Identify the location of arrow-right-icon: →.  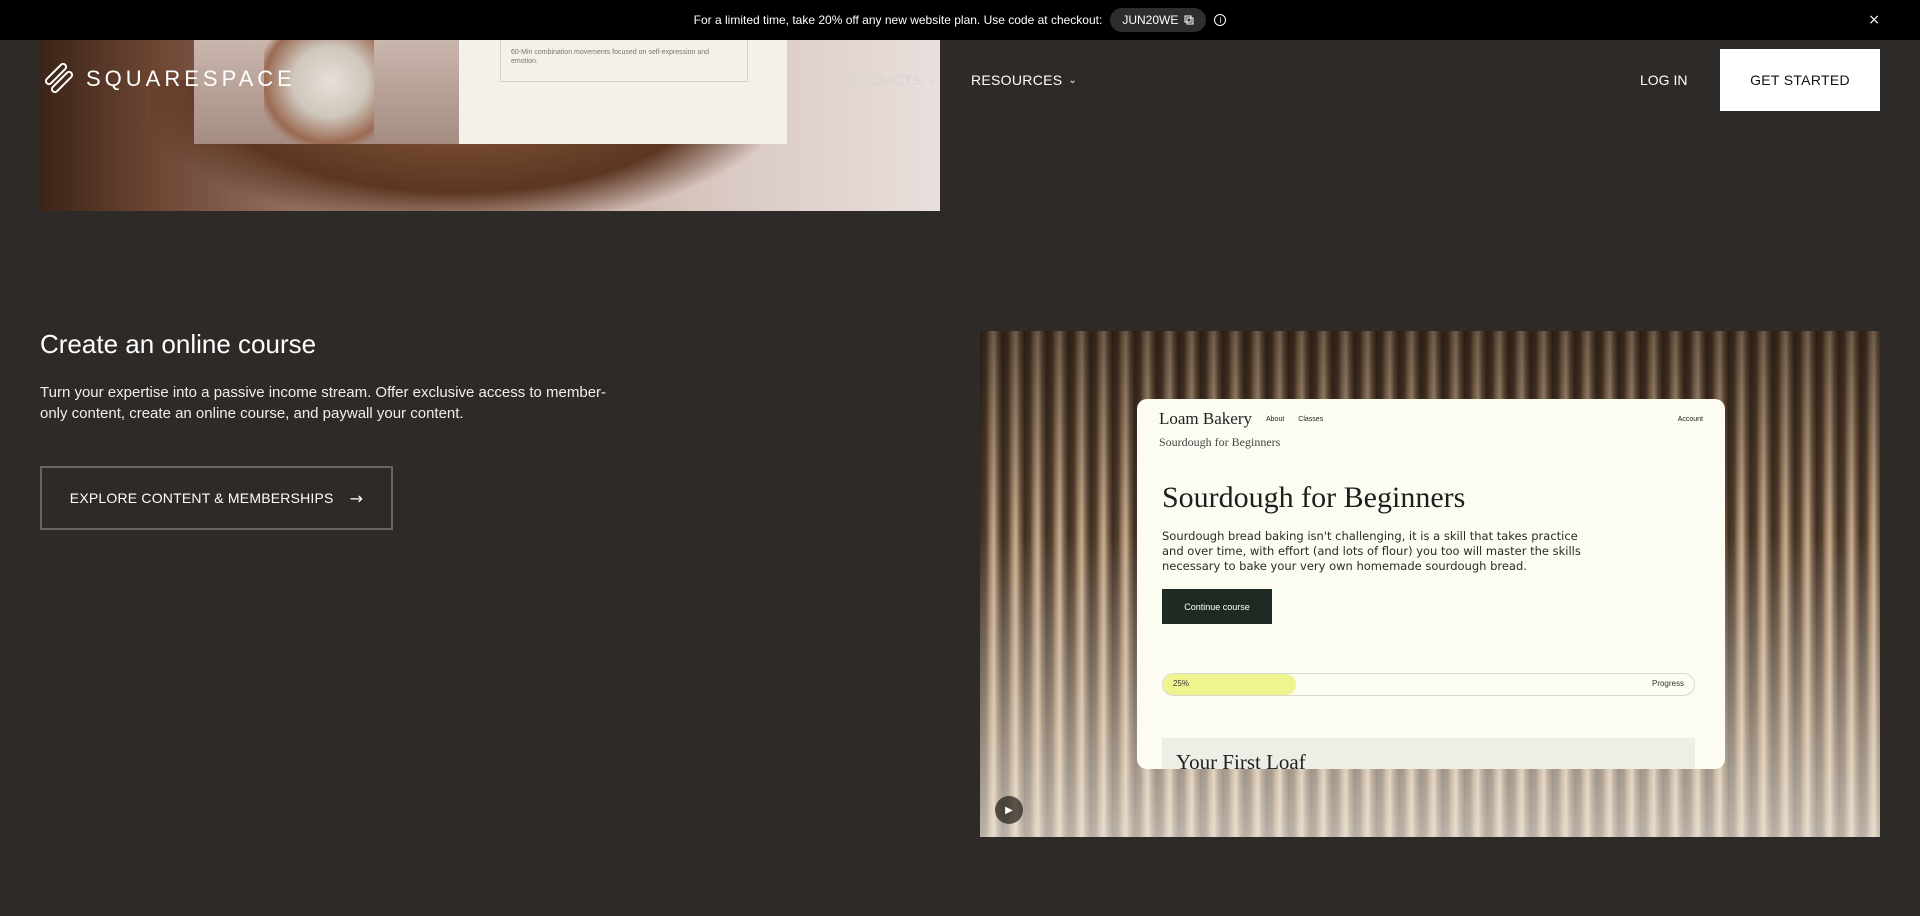
(356, 498).